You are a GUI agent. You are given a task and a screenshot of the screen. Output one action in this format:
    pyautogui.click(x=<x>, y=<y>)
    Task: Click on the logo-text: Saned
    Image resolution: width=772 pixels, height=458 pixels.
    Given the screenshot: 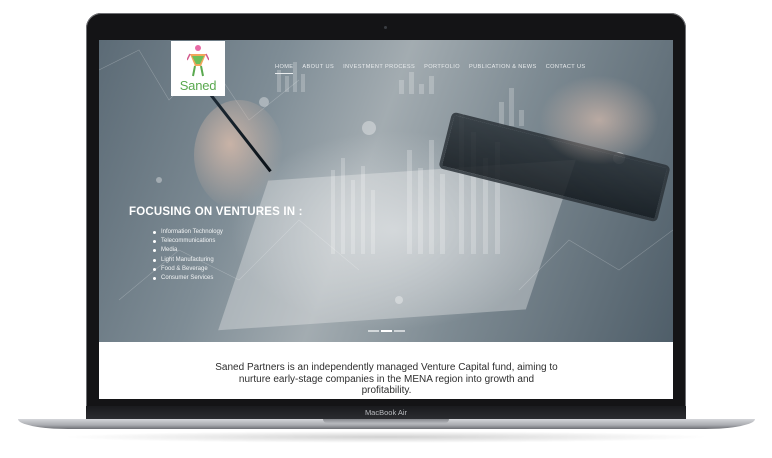 What is the action you would take?
    pyautogui.click(x=198, y=85)
    